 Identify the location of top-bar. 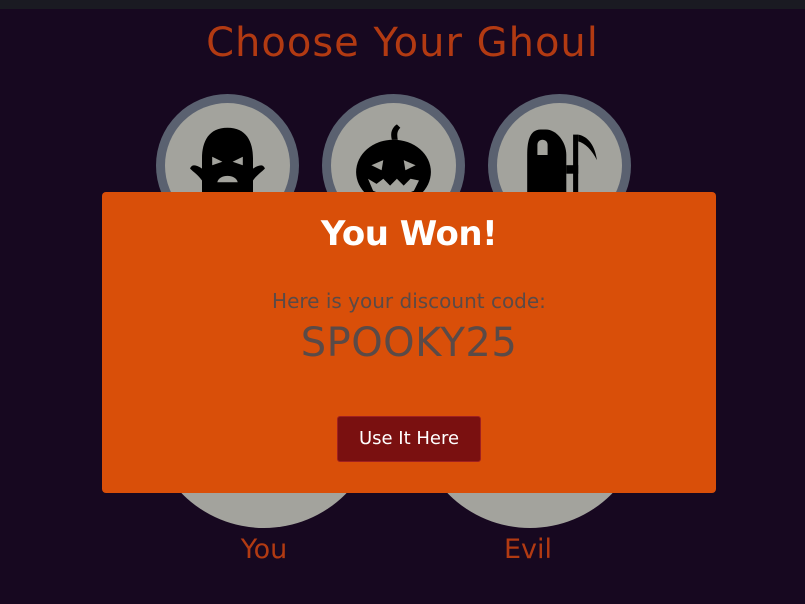
(402, 4).